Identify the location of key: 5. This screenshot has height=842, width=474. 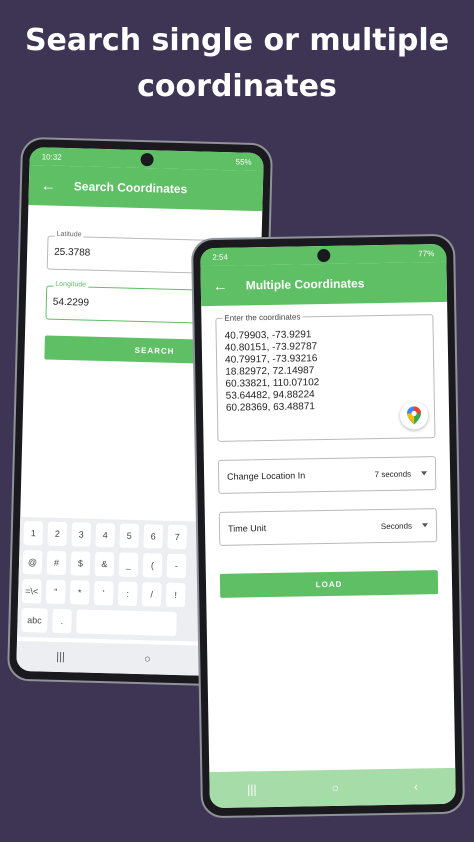
(129, 536).